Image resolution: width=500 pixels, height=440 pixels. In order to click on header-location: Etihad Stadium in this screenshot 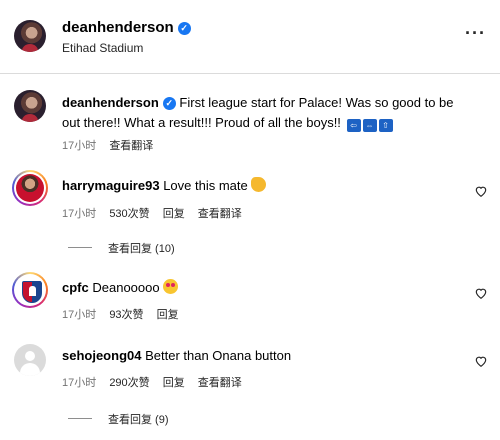, I will do `click(102, 48)`.